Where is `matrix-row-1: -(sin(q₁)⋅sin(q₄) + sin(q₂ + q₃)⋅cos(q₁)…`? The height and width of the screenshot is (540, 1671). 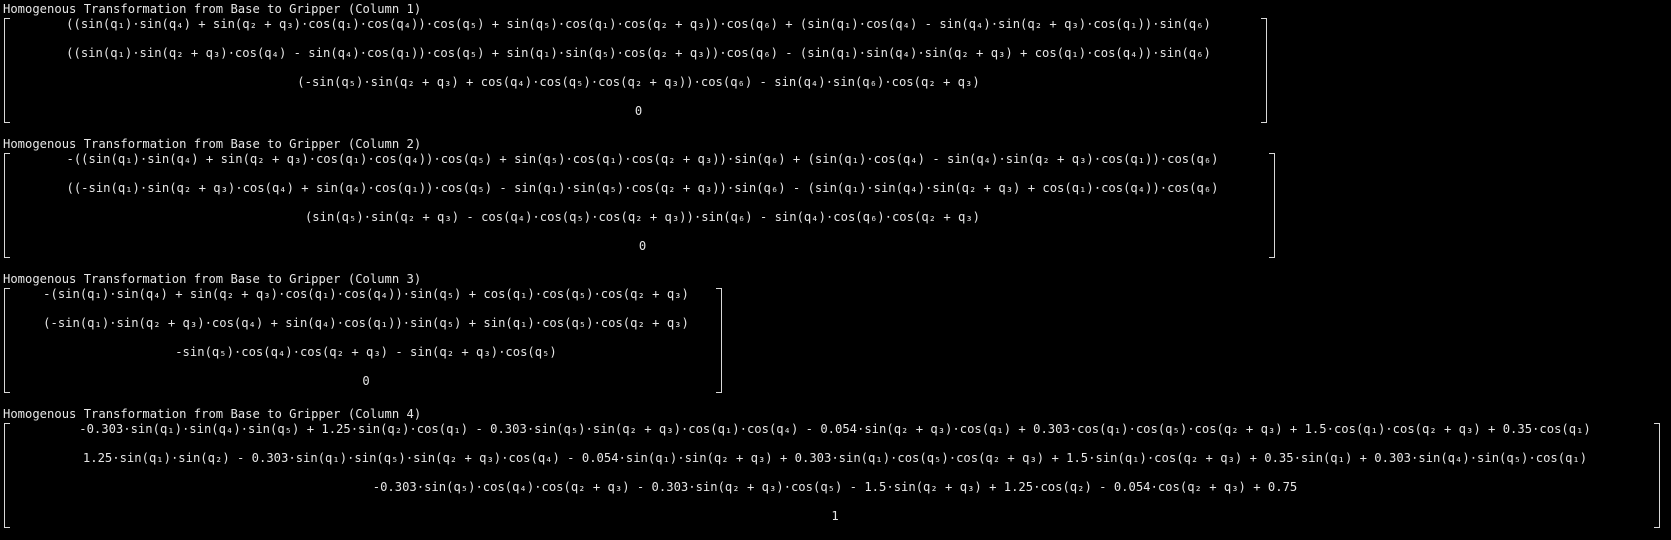
matrix-row-1: -(sin(q₁)⋅sin(q₄) + sin(q₂ + q₃)⋅cos(q₁)… is located at coordinates (366, 294).